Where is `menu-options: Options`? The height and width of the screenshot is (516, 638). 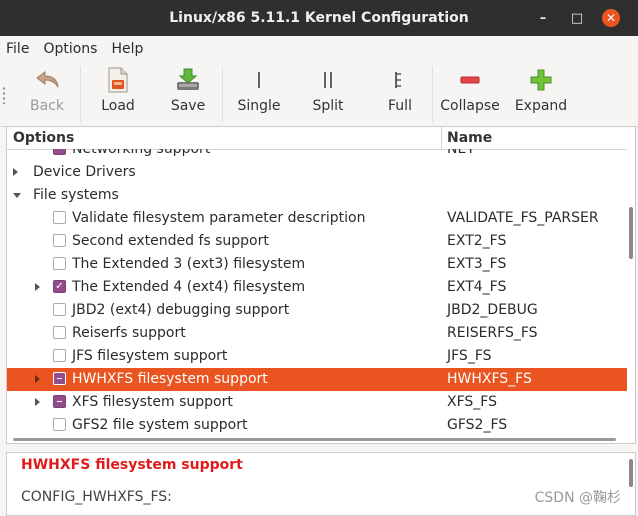 menu-options: Options is located at coordinates (71, 49).